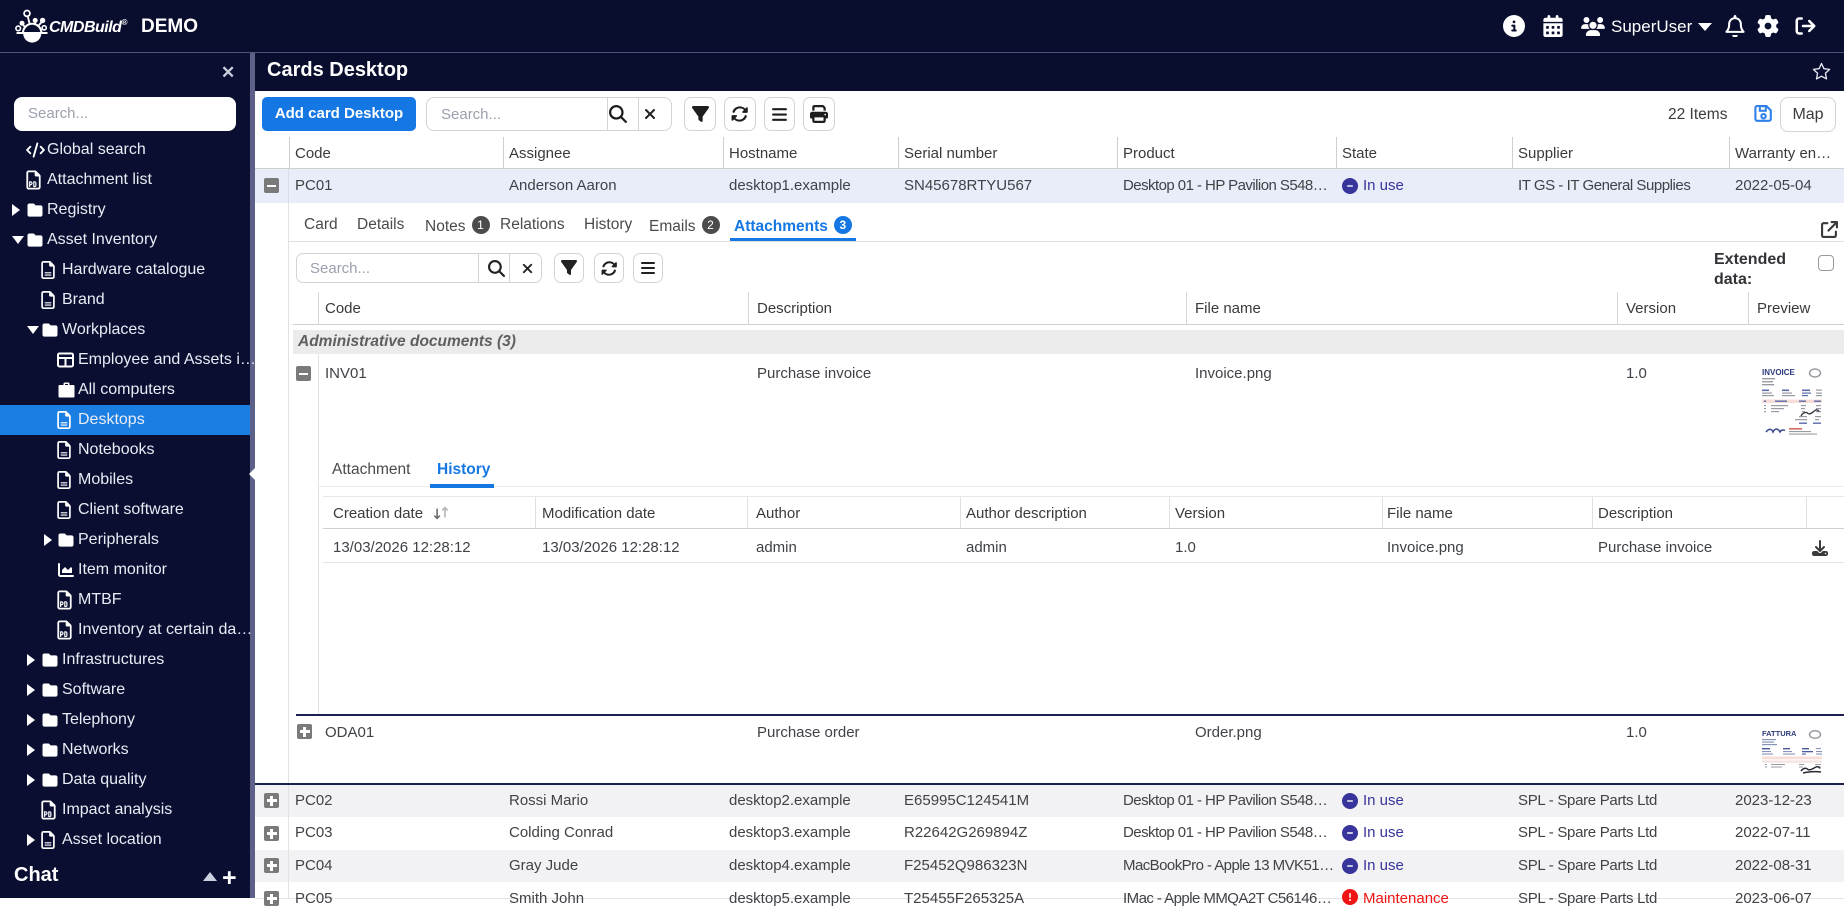 Image resolution: width=1844 pixels, height=907 pixels. What do you see at coordinates (1779, 733) in the screenshot?
I see `svg-text: FATTURA` at bounding box center [1779, 733].